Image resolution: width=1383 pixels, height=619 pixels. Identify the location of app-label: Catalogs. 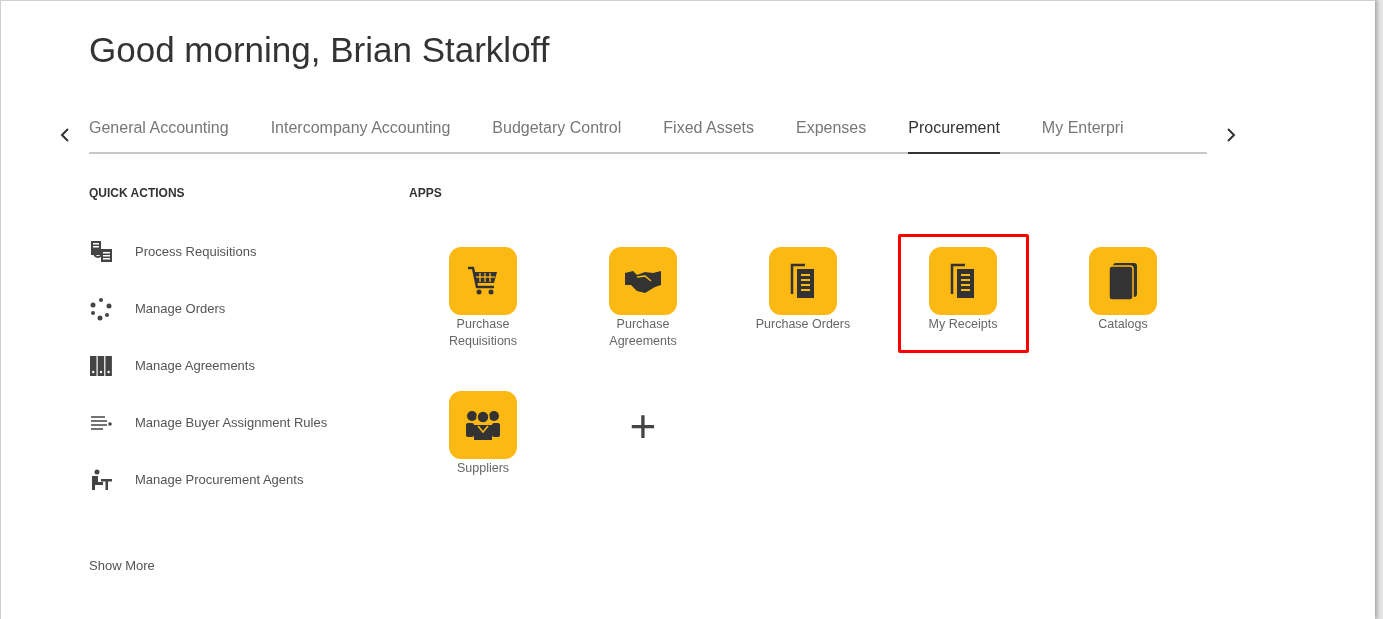
(1123, 324).